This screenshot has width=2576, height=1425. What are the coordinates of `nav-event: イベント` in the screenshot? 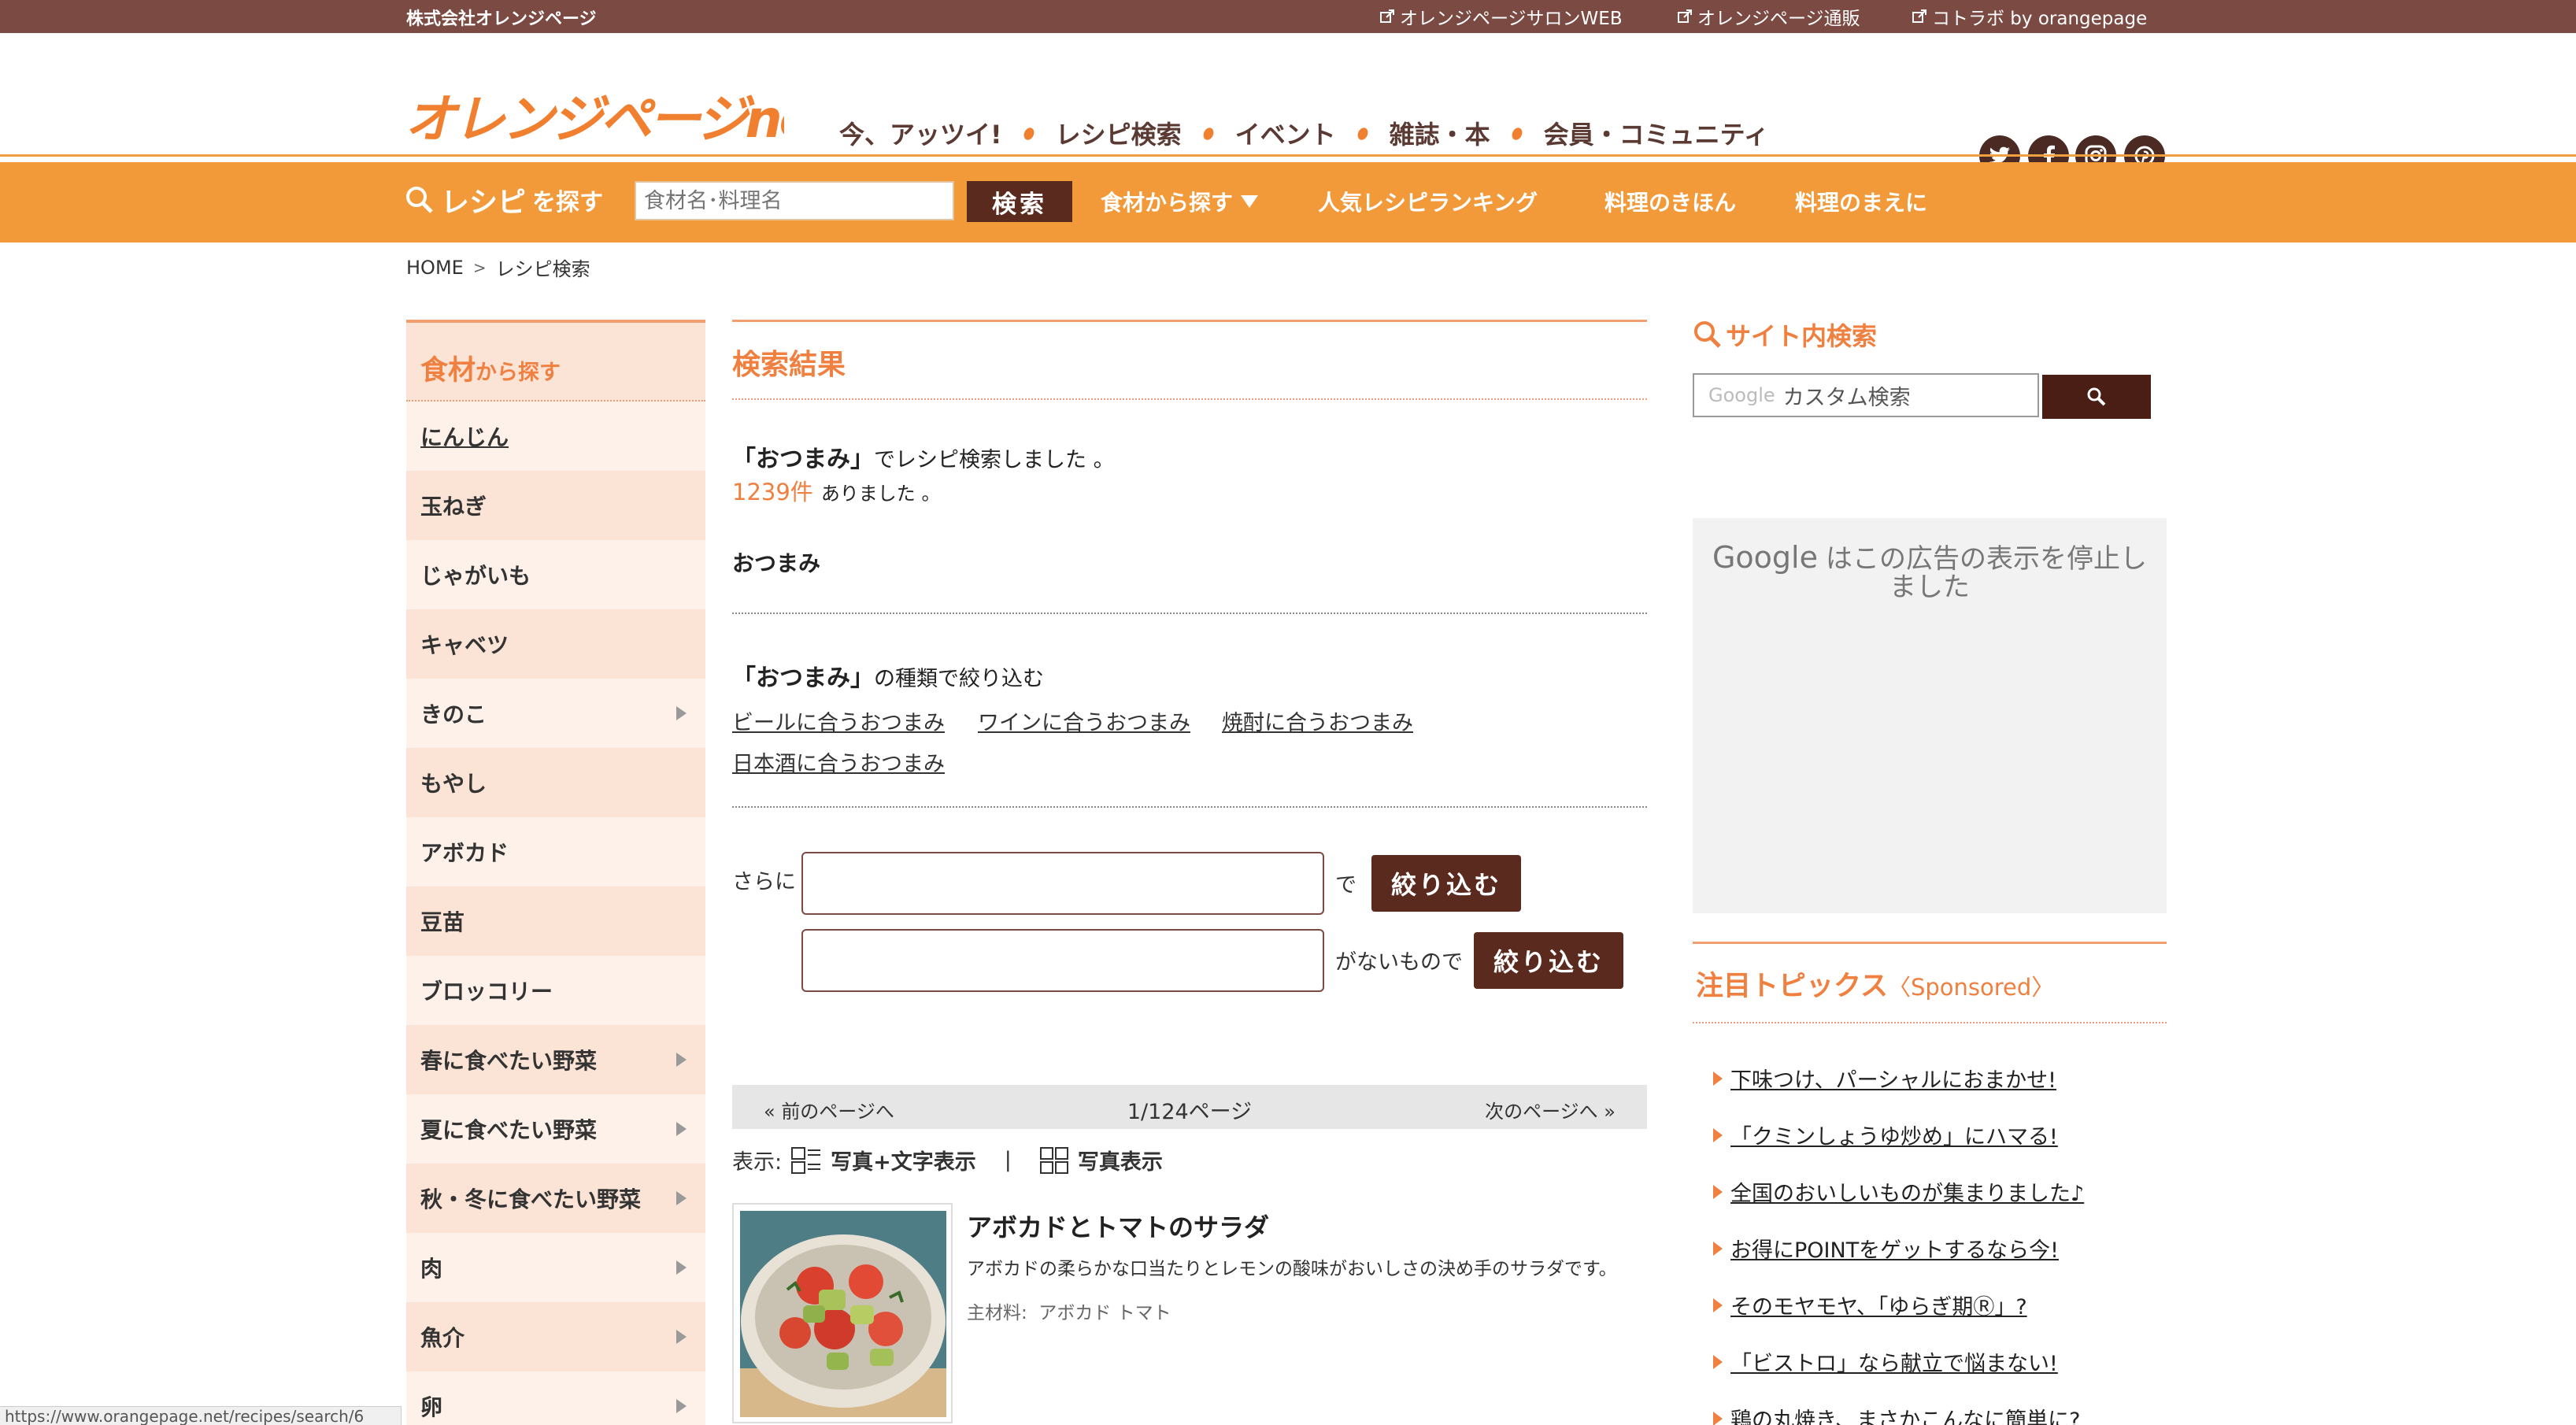 It's located at (1285, 133).